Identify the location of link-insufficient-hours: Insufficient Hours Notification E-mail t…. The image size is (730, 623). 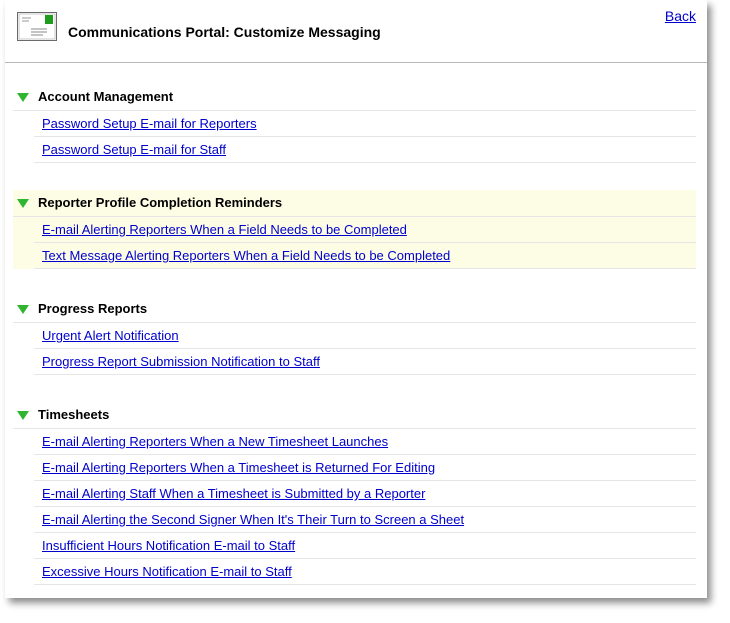
(168, 545).